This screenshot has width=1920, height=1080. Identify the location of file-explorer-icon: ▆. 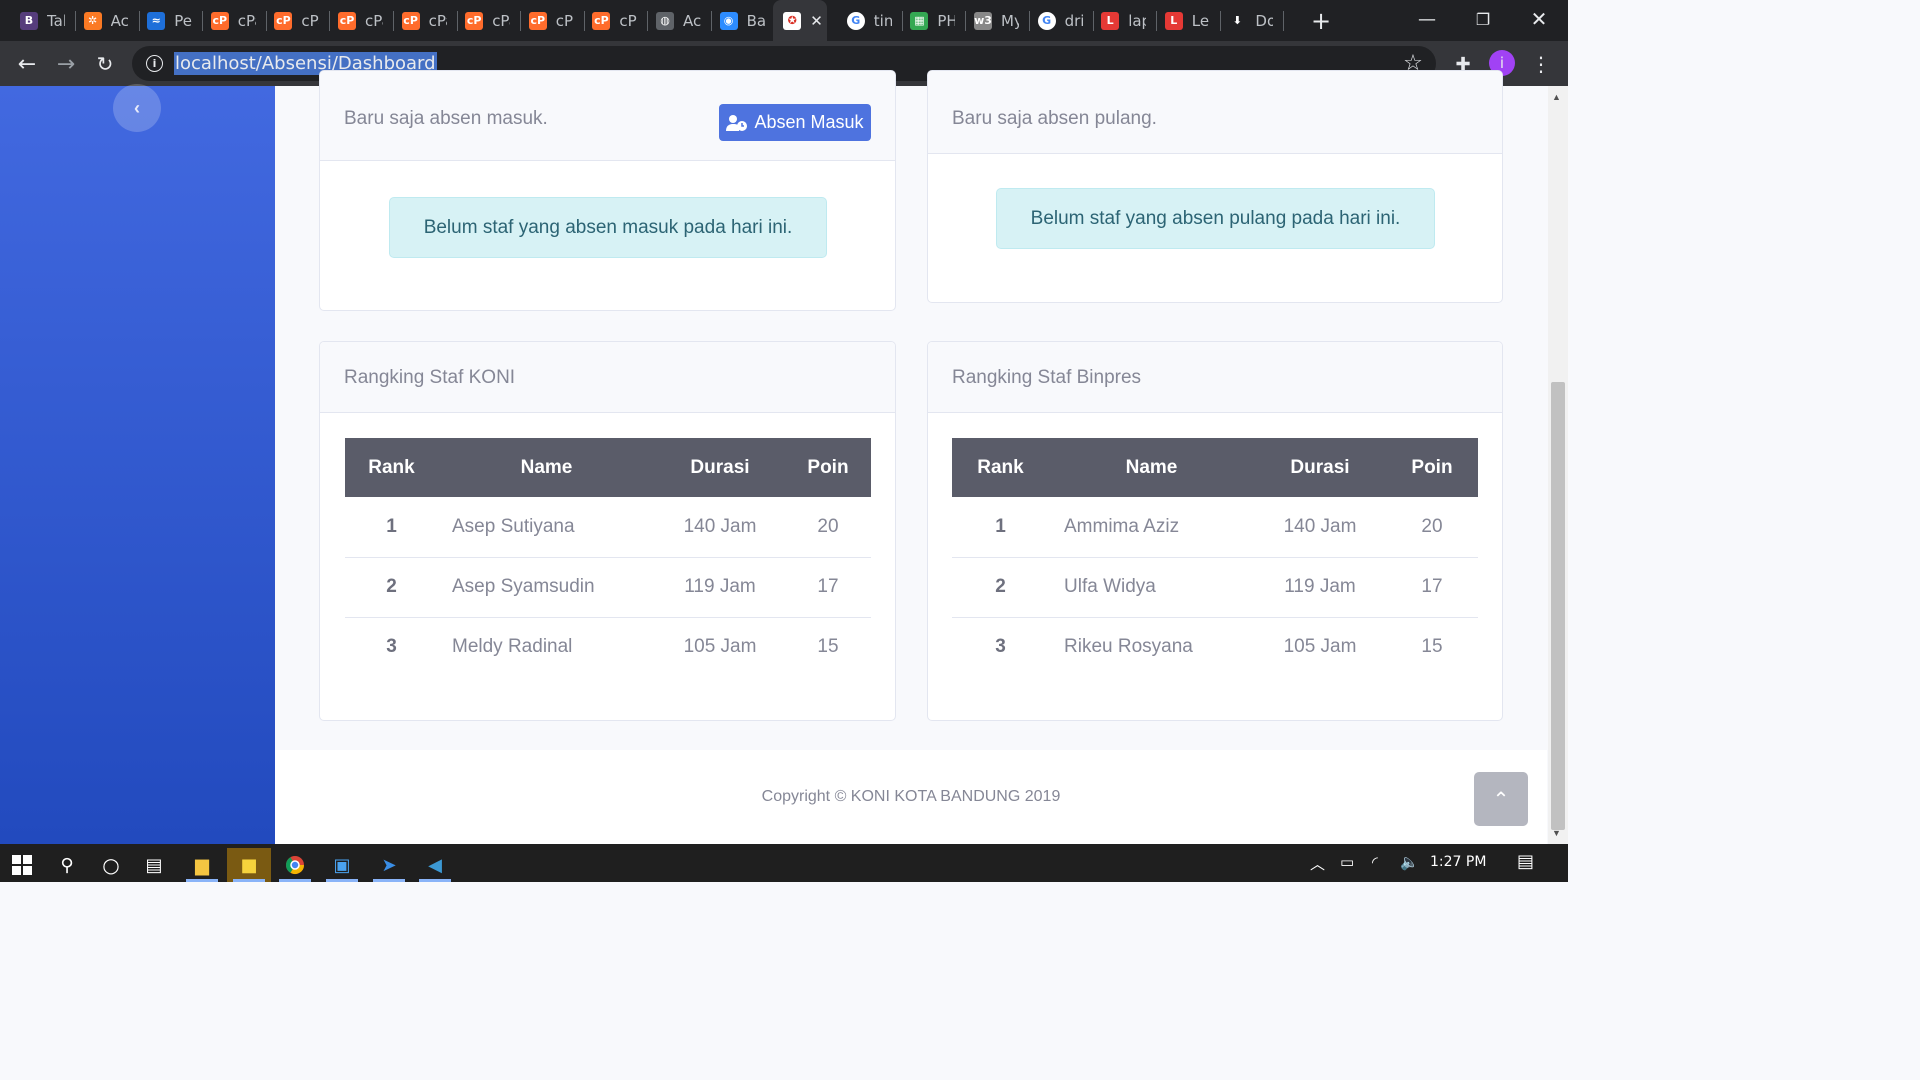
(202, 865).